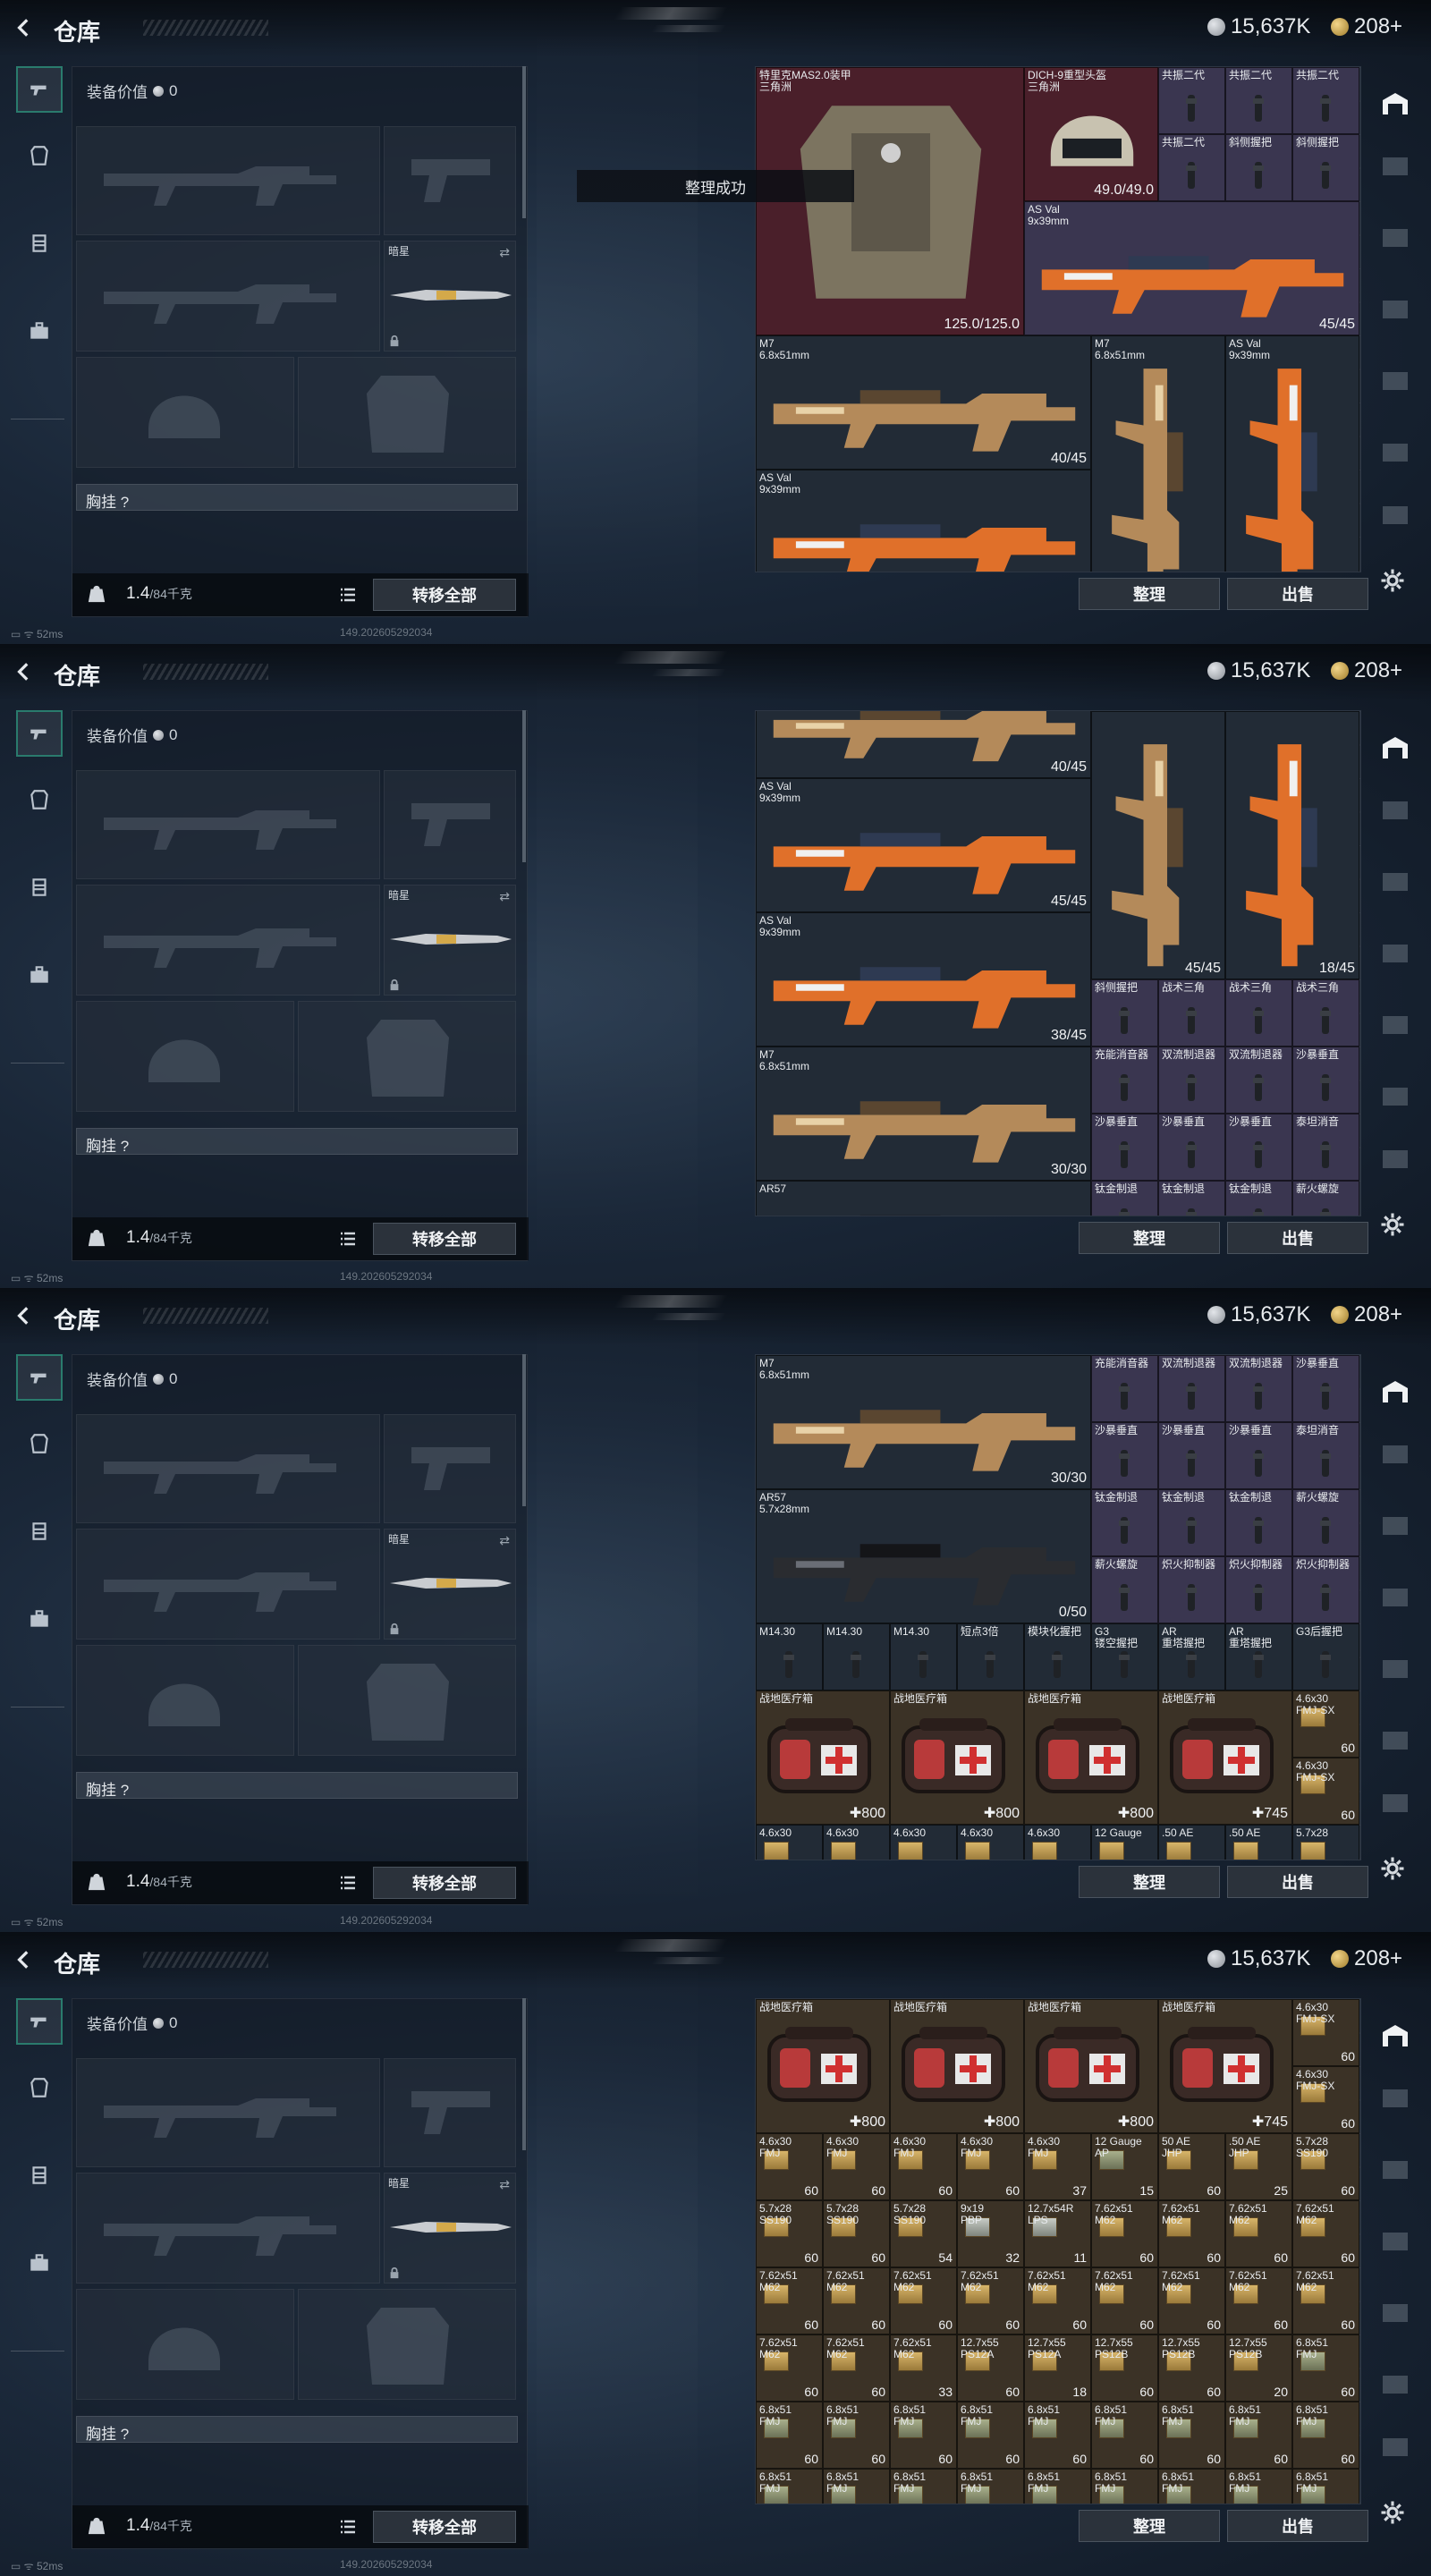 The image size is (1431, 2576). Describe the element at coordinates (1225, 1757) in the screenshot. I see `stash-item: 战地医疗箱 ✚745` at that location.